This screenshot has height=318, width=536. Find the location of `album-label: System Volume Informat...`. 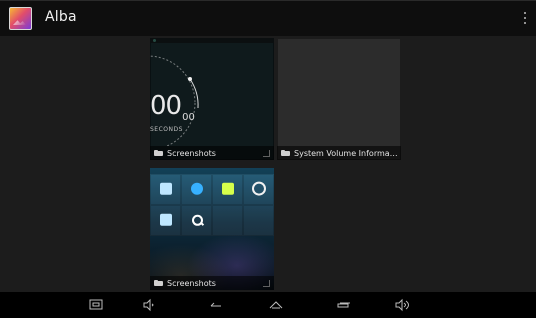

album-label: System Volume Informat... is located at coordinates (339, 153).